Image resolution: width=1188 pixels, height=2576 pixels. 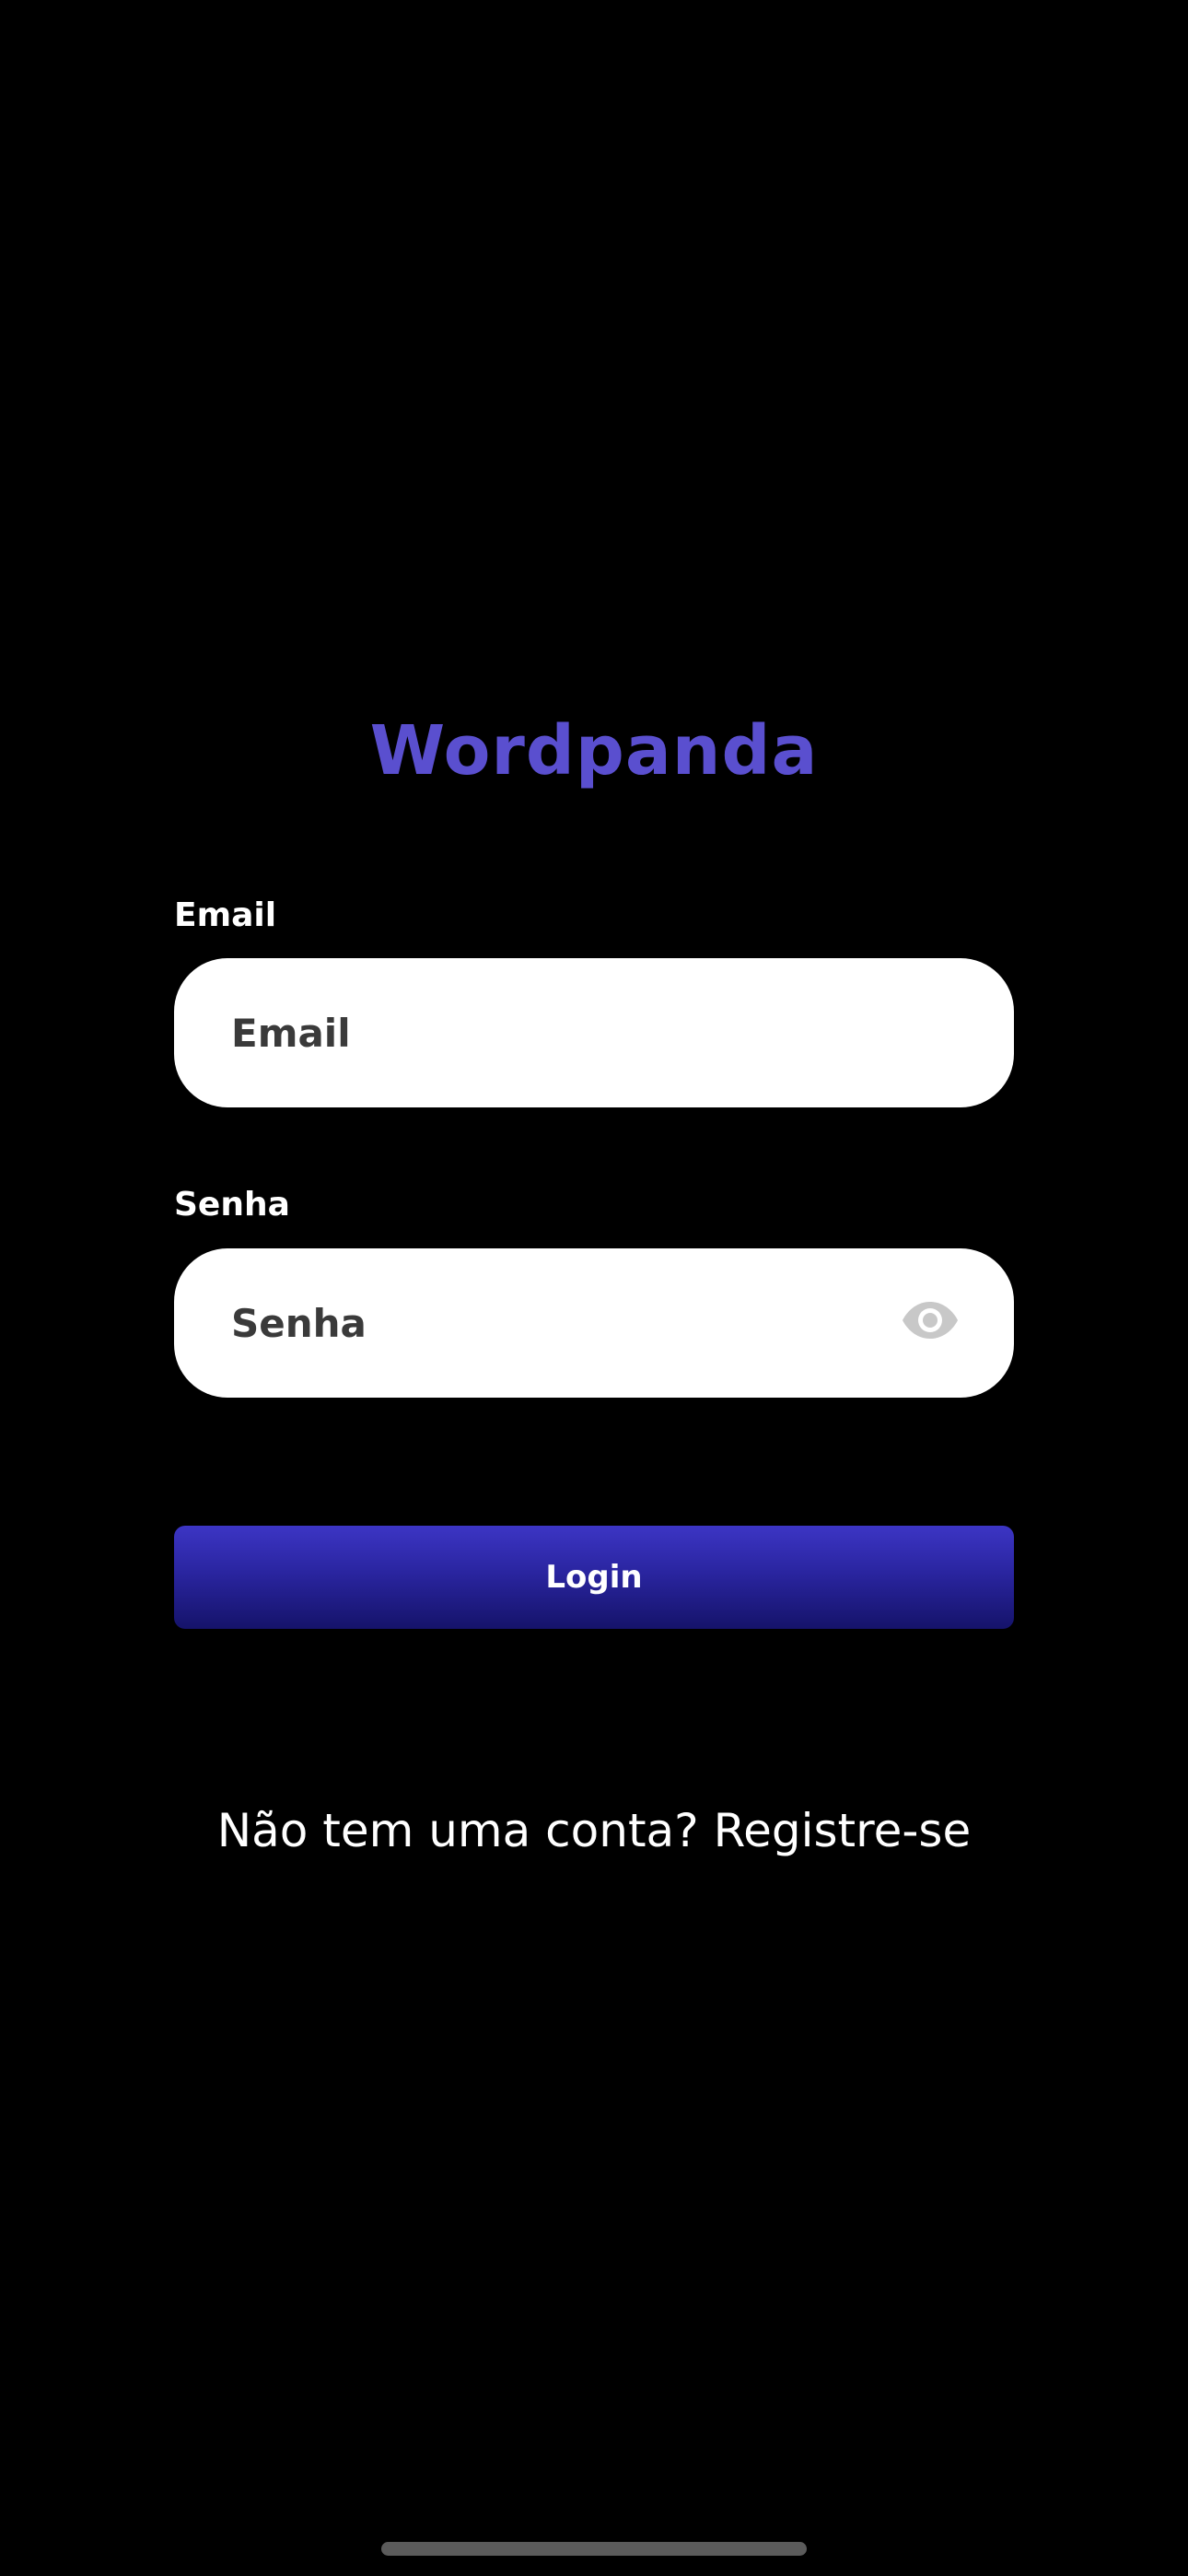 What do you see at coordinates (594, 1830) in the screenshot?
I see `register-link: Não tem uma conta? Registre-se` at bounding box center [594, 1830].